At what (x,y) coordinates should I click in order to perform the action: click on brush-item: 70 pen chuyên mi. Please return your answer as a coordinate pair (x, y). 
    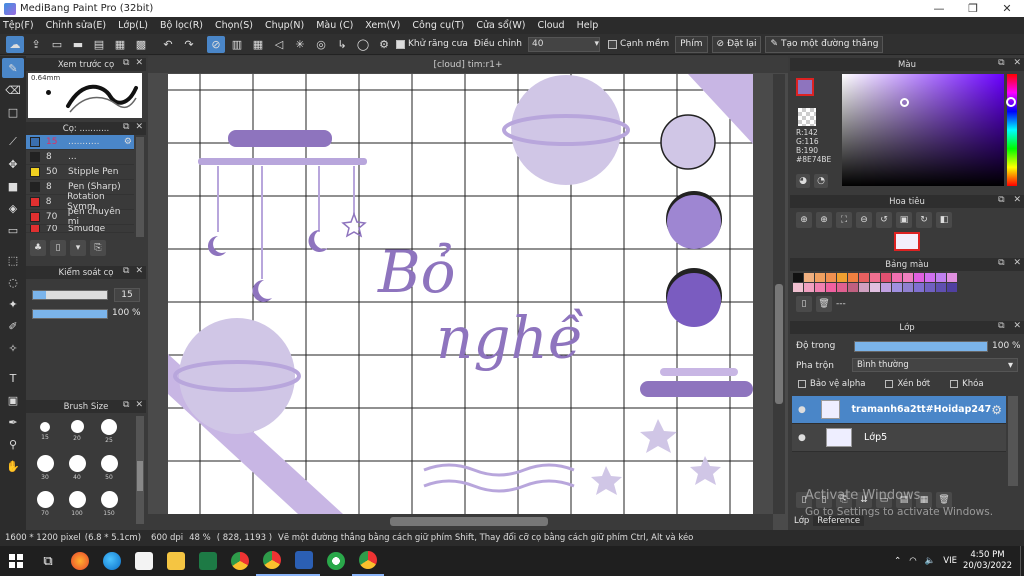
    Looking at the image, I should click on (80, 217).